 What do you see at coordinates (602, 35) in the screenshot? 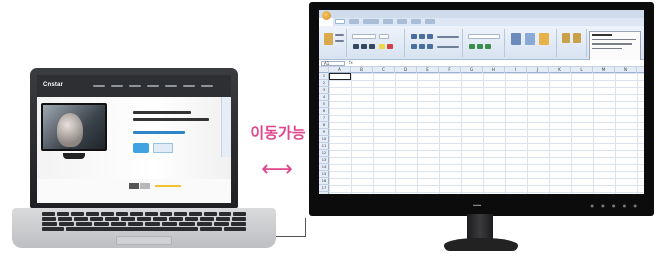
I see `tooltip-title` at bounding box center [602, 35].